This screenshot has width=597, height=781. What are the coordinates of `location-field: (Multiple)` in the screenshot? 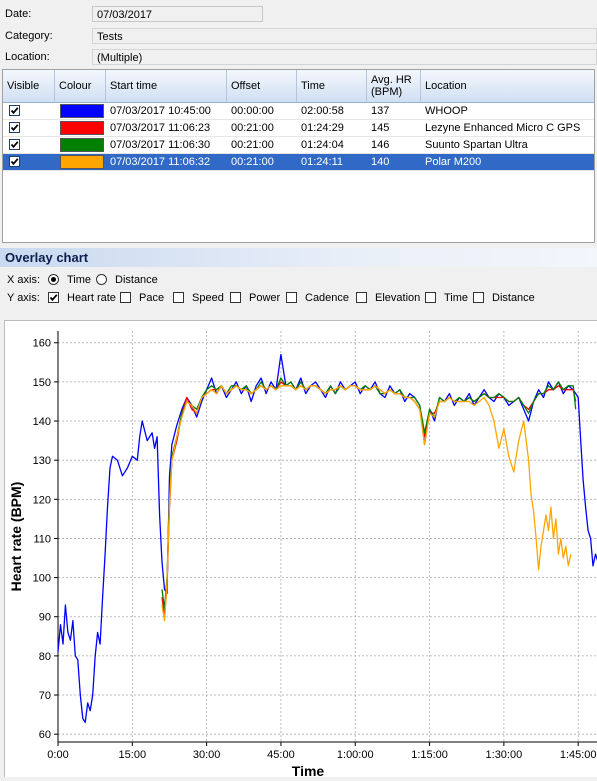 It's located at (344, 57).